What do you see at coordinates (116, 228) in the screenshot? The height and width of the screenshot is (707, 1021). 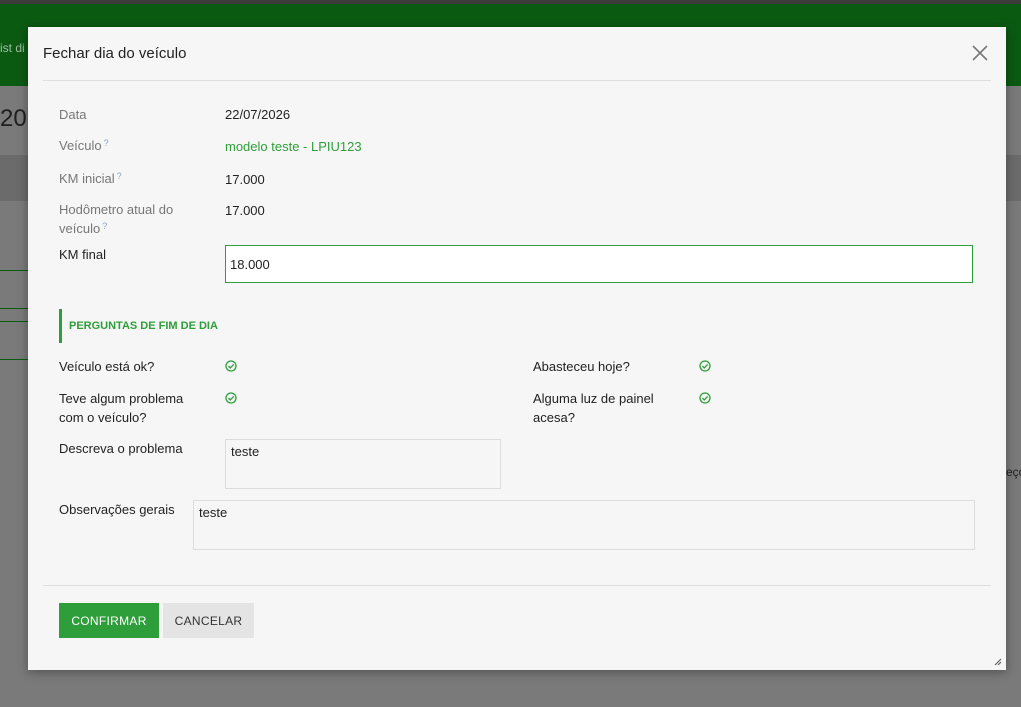 I see `hodometro-label-line2-wrap: veículo?` at bounding box center [116, 228].